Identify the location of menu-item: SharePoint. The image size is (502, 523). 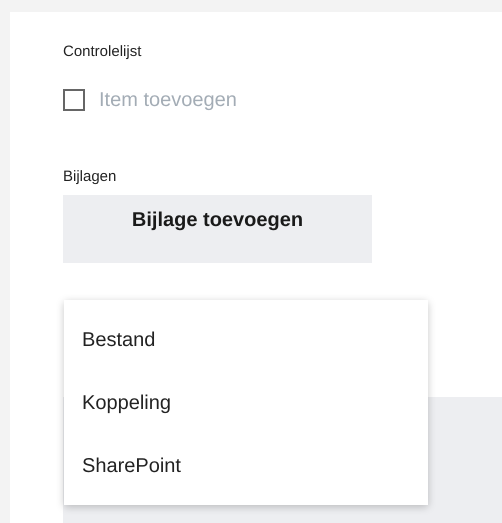
(246, 465).